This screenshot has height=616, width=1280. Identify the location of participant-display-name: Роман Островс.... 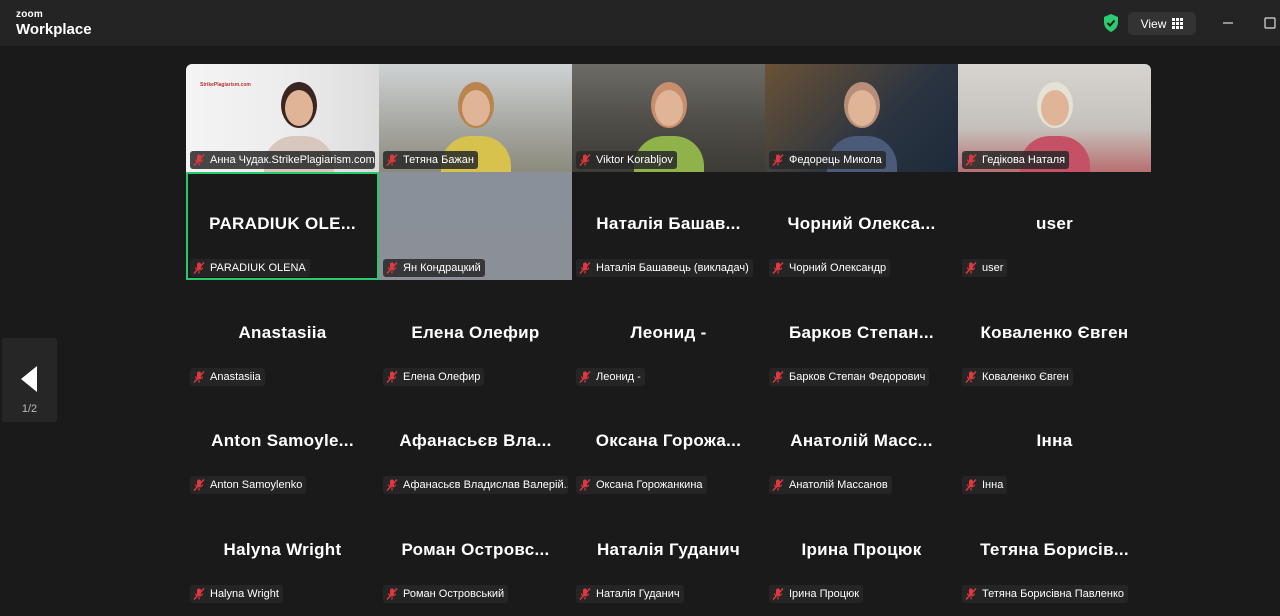
(475, 549).